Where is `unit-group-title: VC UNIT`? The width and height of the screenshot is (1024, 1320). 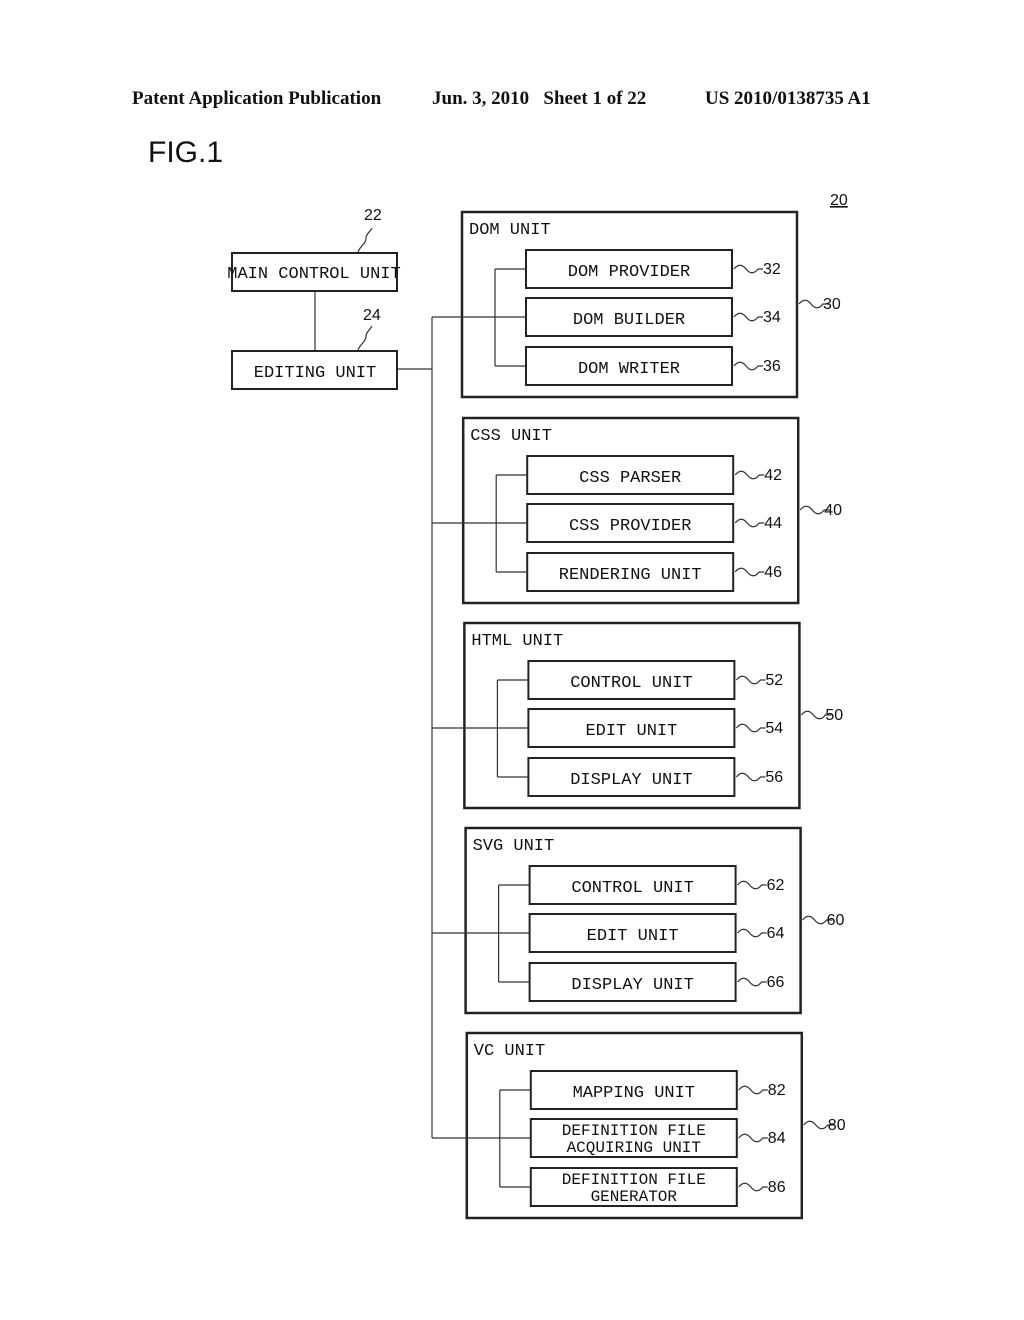
unit-group-title: VC UNIT is located at coordinates (509, 1051).